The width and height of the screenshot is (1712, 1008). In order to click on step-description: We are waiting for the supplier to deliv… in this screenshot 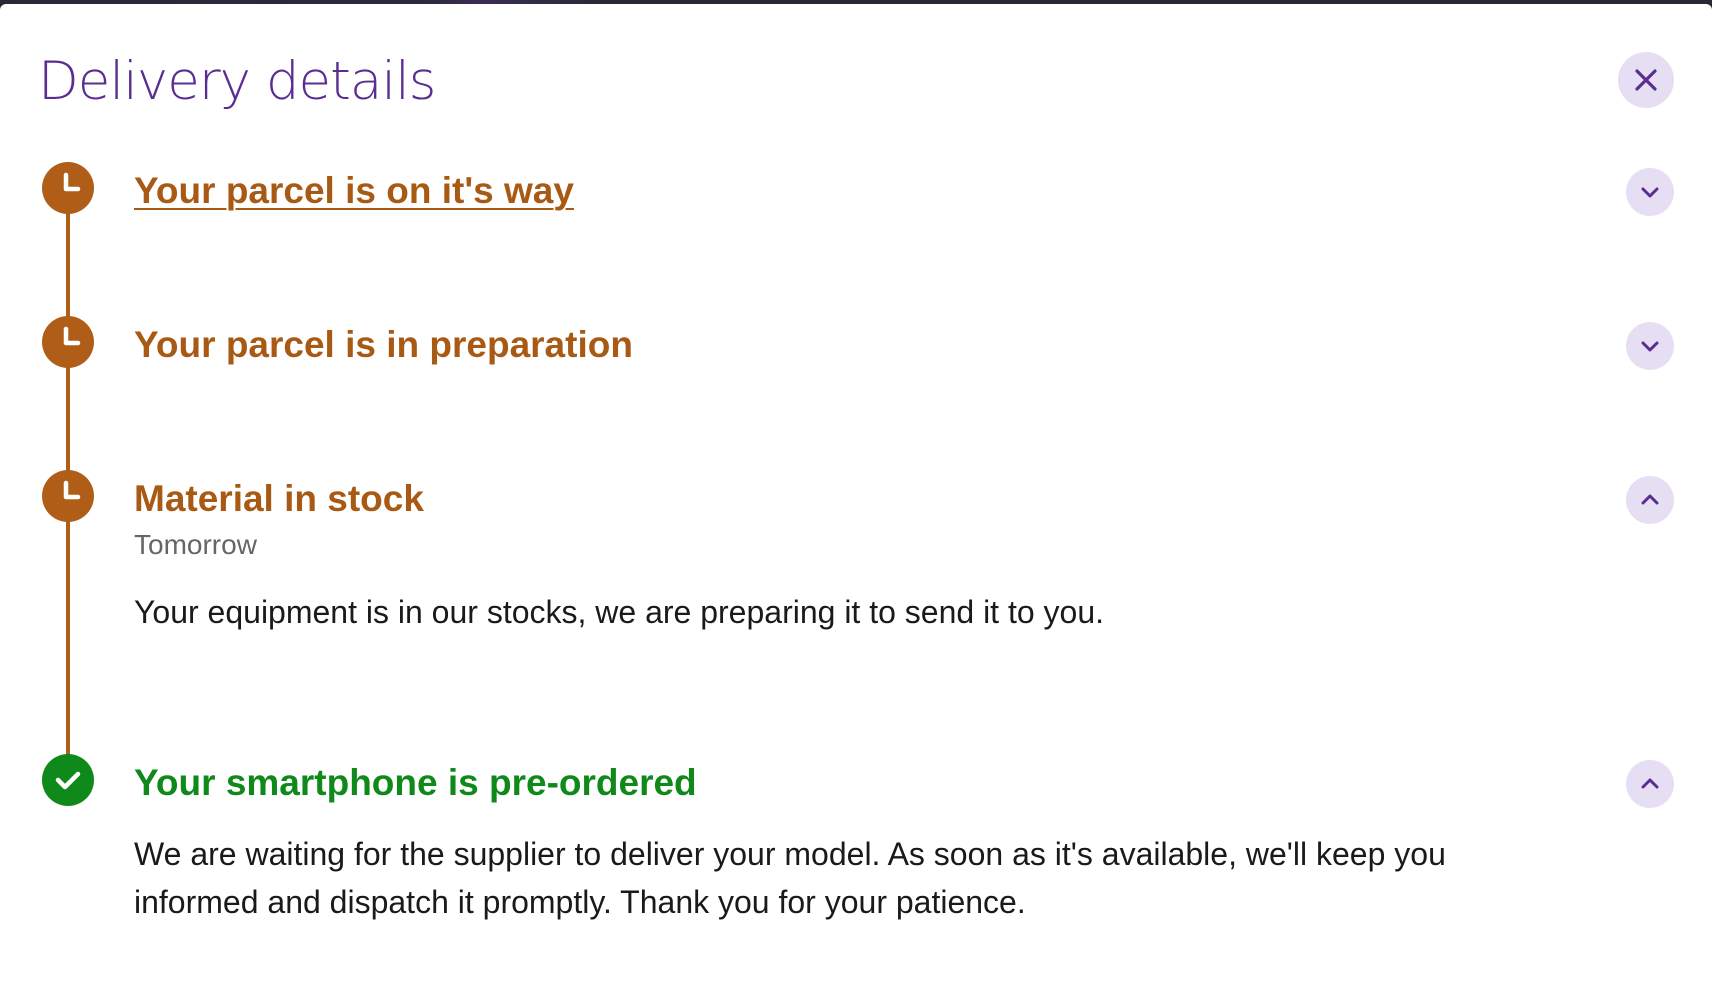, I will do `click(790, 878)`.